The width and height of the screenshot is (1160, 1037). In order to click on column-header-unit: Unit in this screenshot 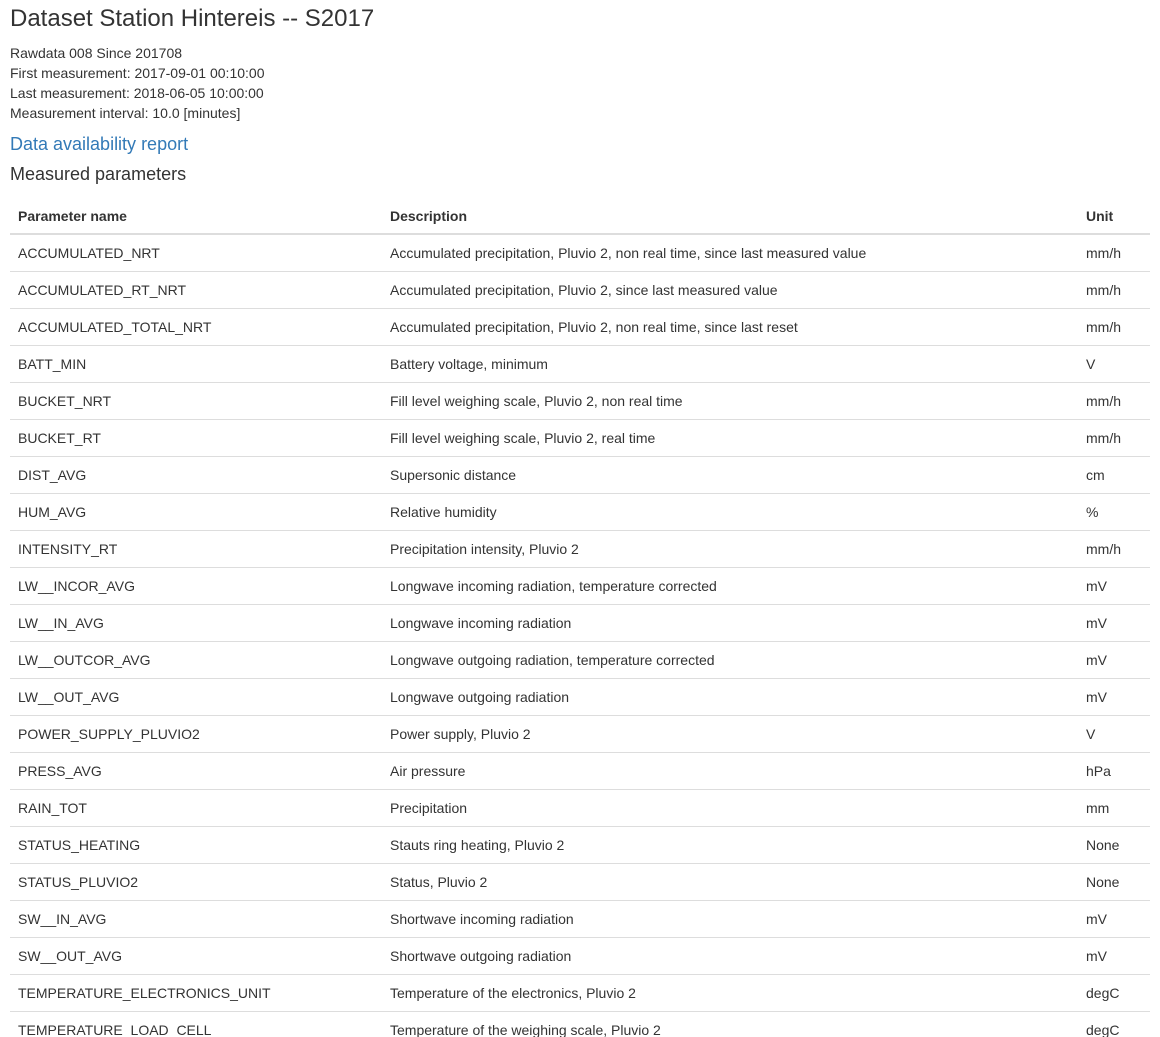, I will do `click(1114, 217)`.